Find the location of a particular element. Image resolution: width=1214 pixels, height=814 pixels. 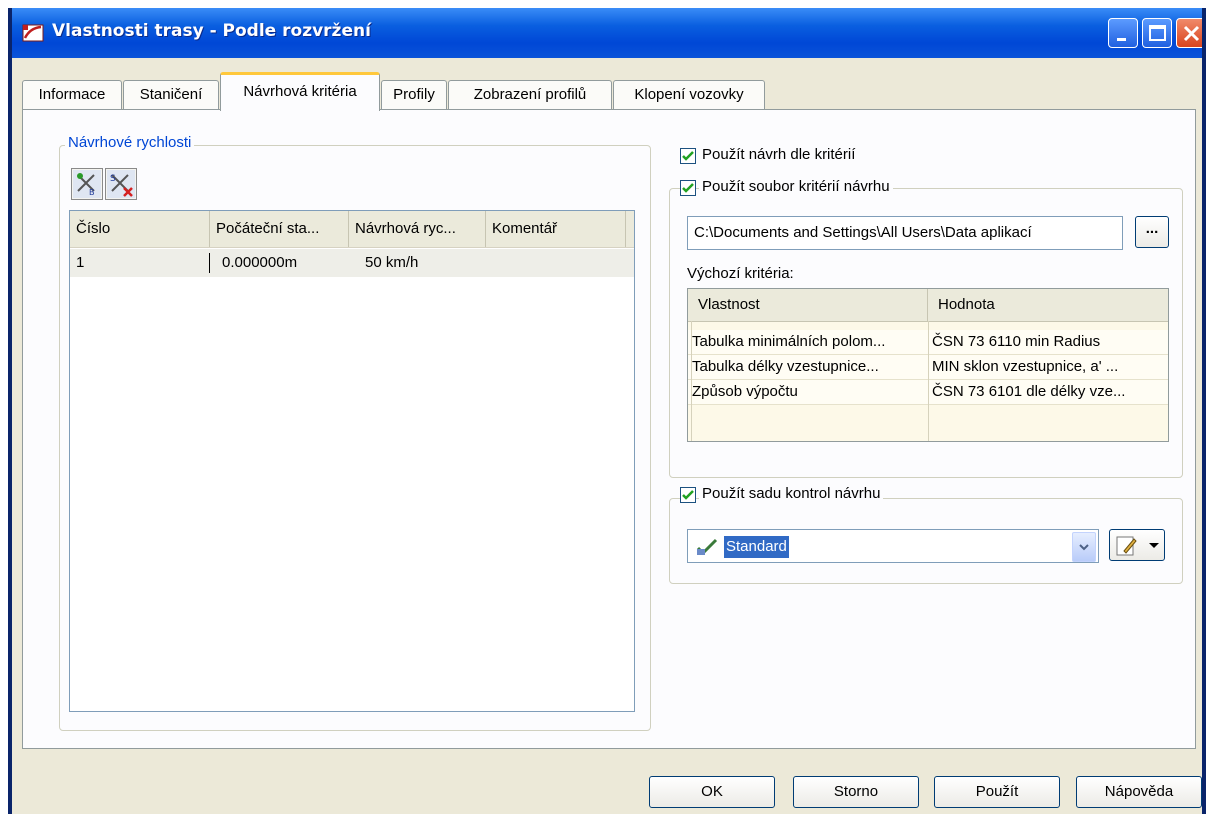

column-header: Číslo is located at coordinates (140, 229).